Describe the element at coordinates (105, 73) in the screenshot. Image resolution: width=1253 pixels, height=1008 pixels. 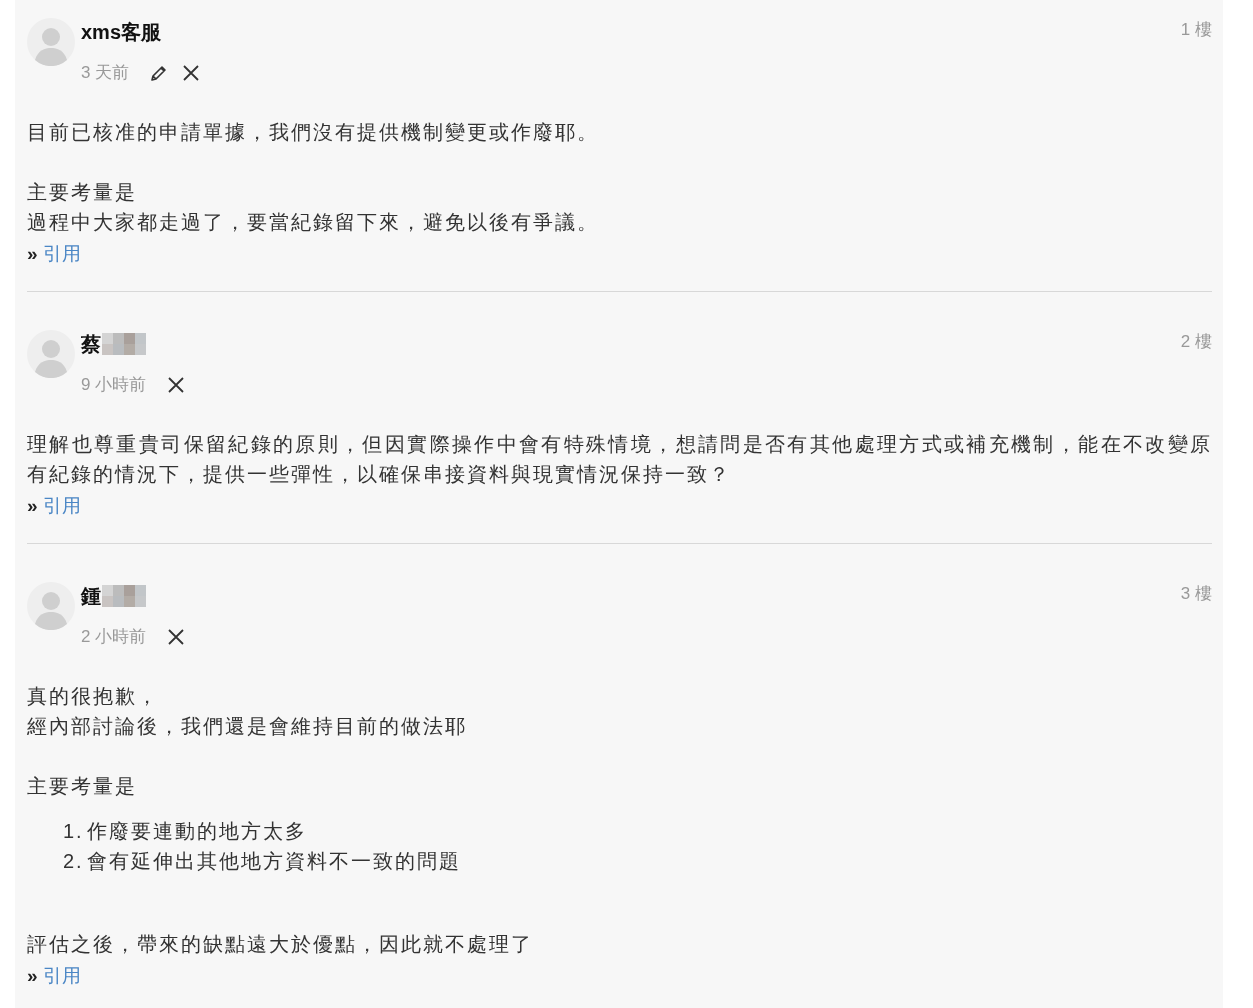
I see `post-time: 3 天前` at that location.